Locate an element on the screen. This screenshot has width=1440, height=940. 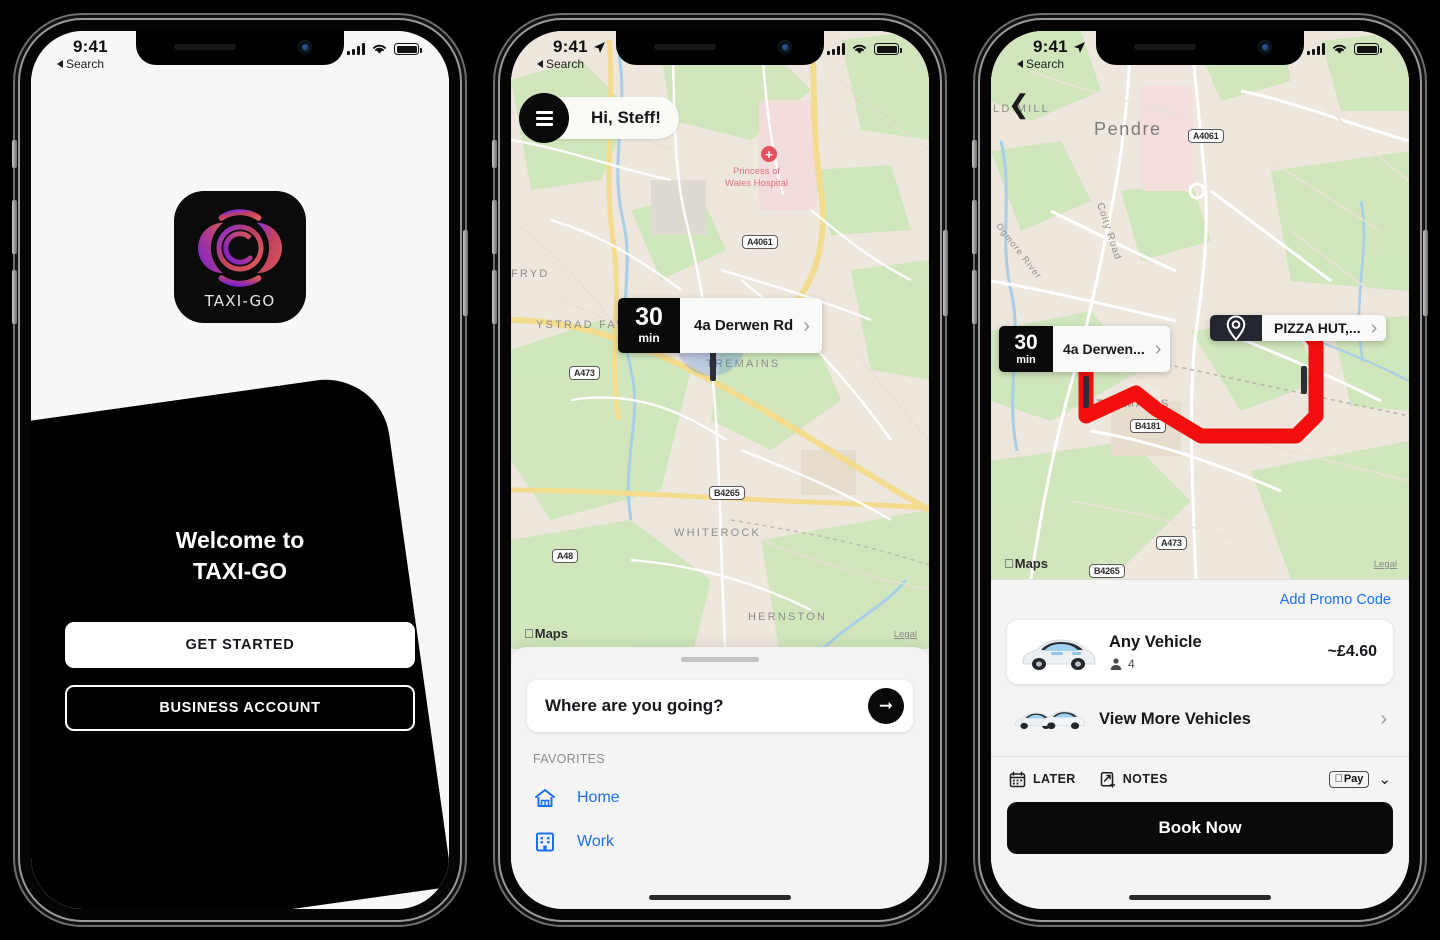
work-building-icon is located at coordinates (545, 842).